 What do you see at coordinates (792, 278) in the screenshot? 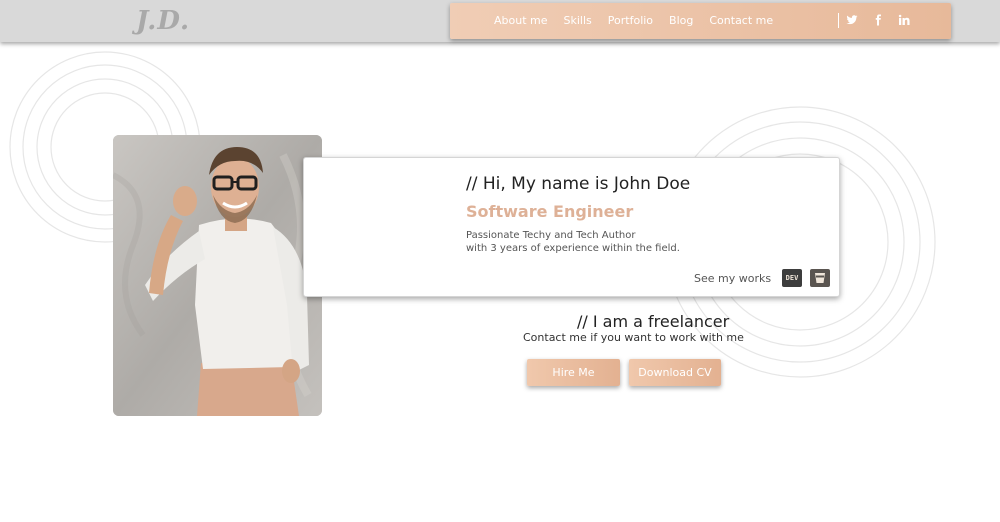
I see `dev-icon: DEV` at bounding box center [792, 278].